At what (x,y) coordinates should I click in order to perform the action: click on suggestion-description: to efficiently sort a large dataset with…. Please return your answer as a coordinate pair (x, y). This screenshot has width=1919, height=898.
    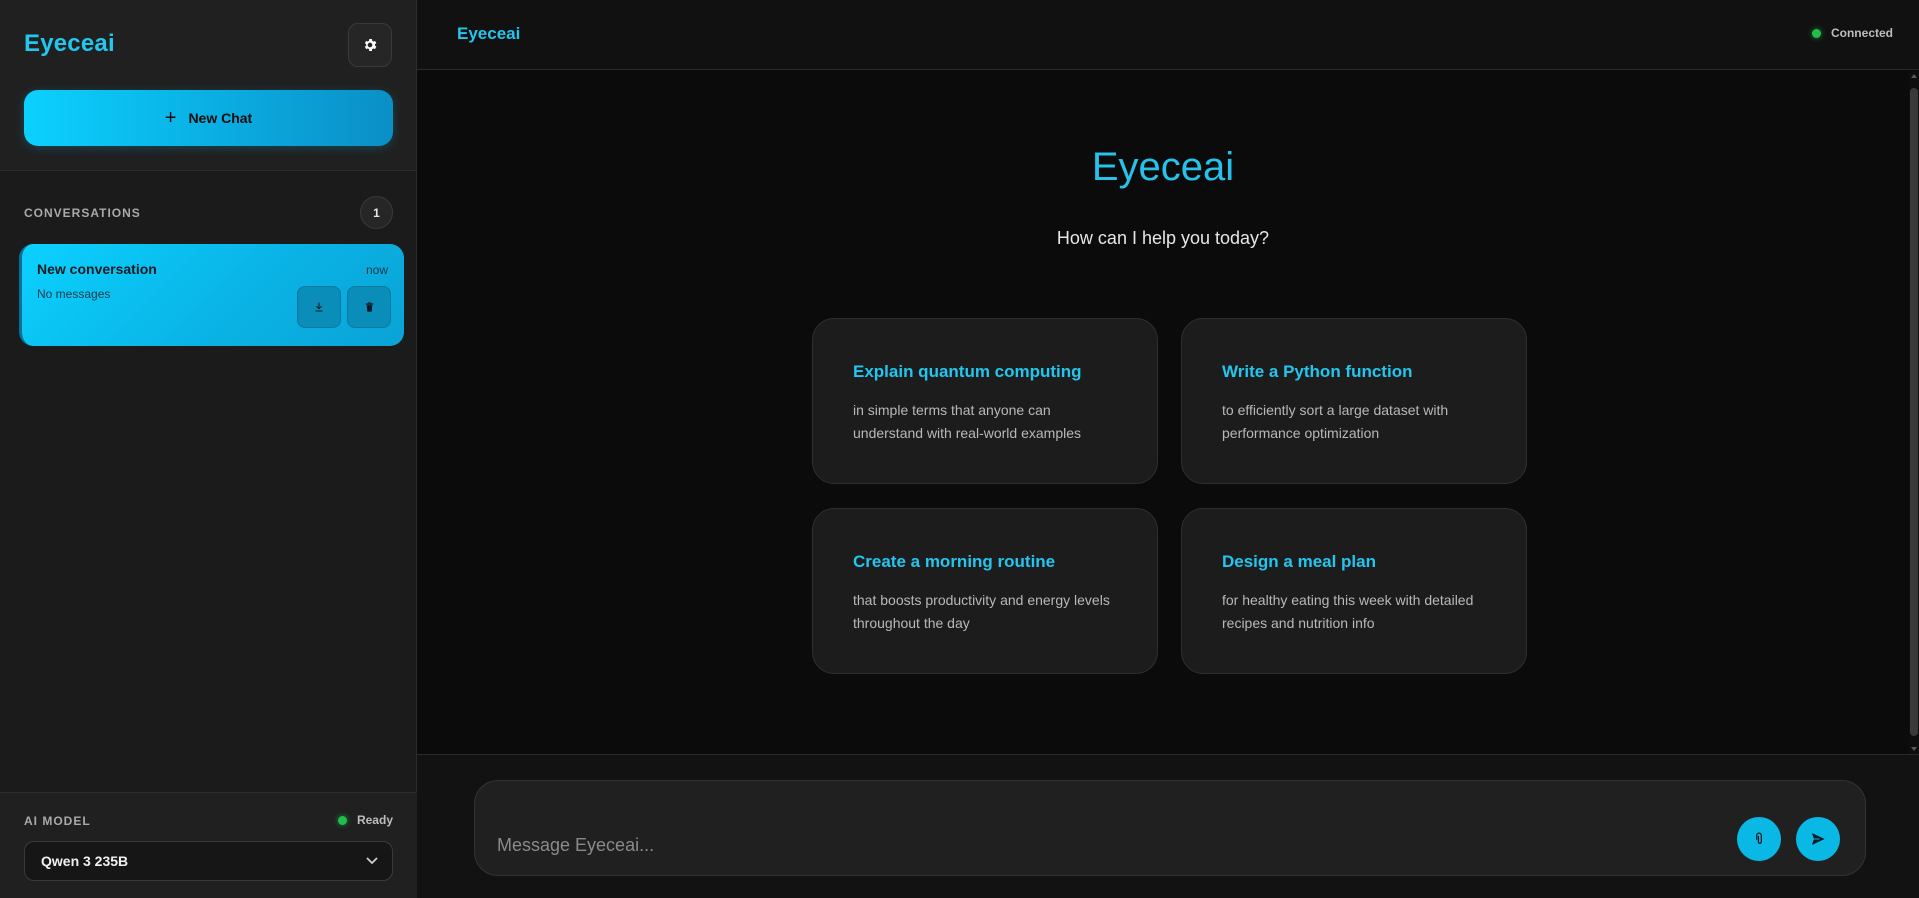
    Looking at the image, I should click on (1335, 421).